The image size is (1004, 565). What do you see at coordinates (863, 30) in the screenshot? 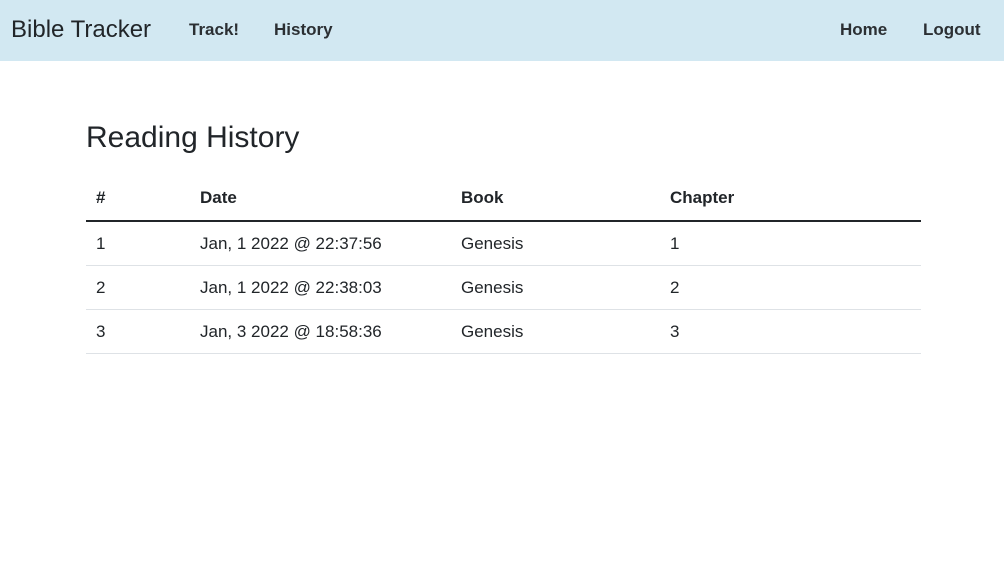
I see `nav-link-home: Home` at bounding box center [863, 30].